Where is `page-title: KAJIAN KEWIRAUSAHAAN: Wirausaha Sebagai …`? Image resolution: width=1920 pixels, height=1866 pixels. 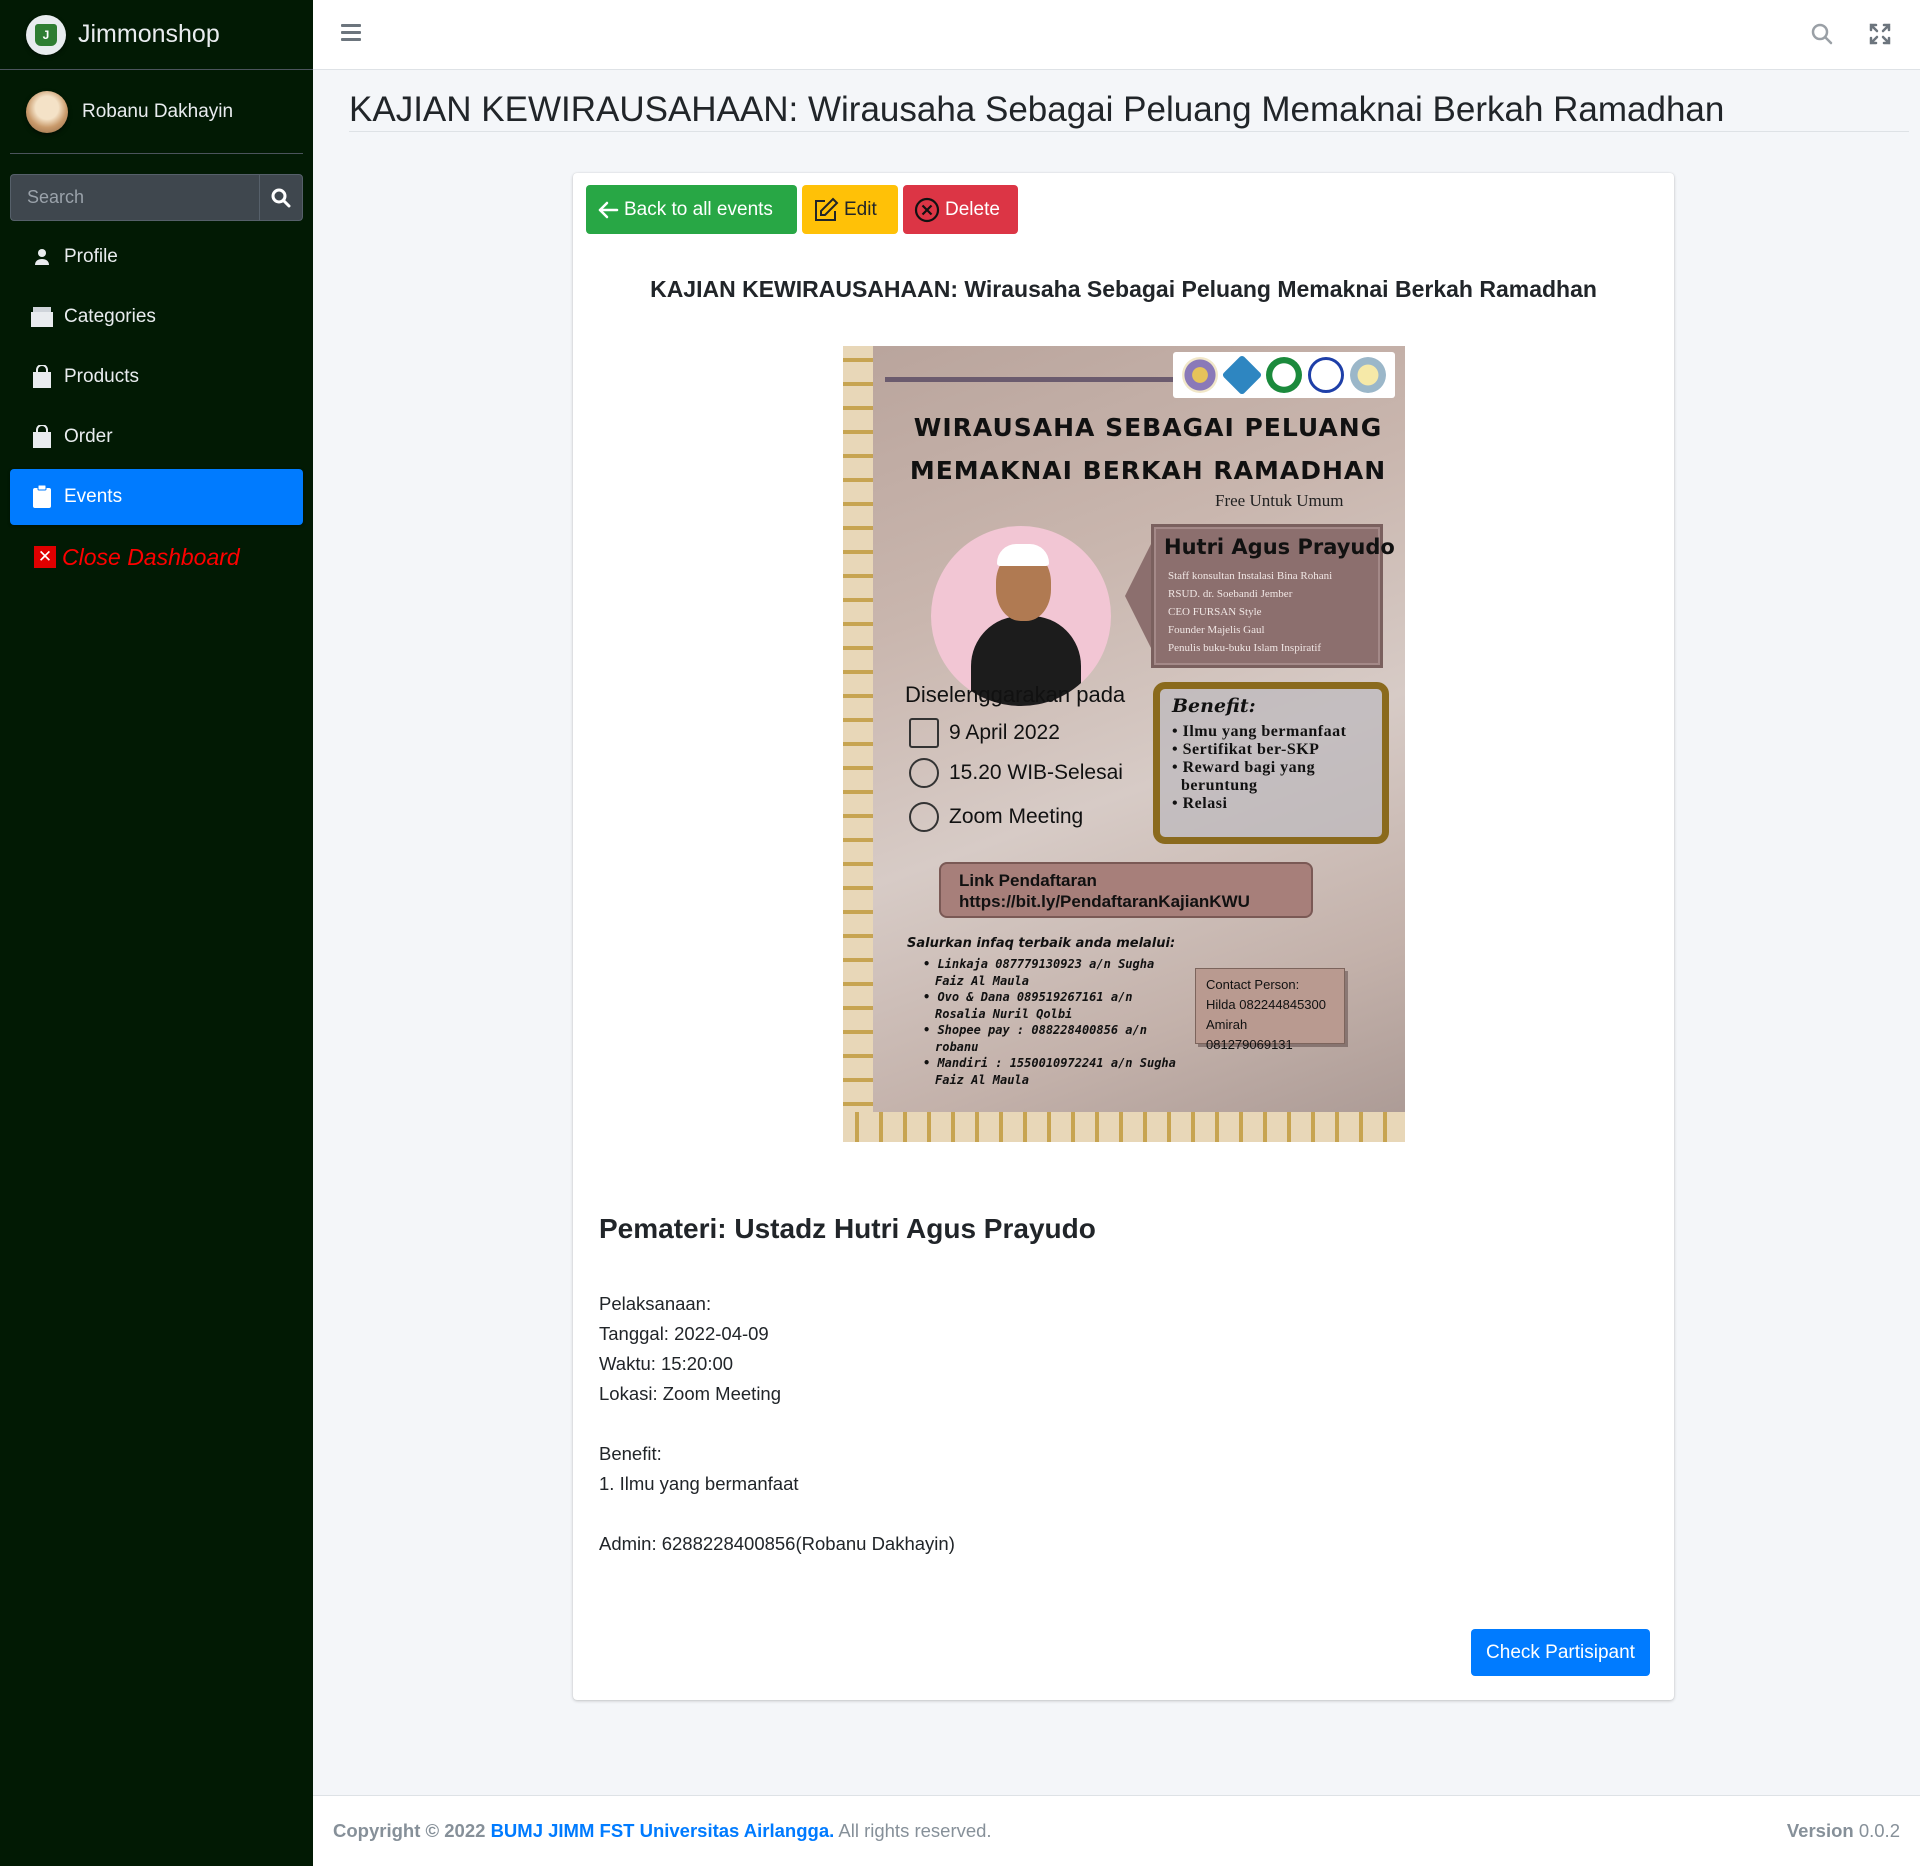 page-title: KAJIAN KEWIRAUSAHAAN: Wirausaha Sebagai … is located at coordinates (1037, 109).